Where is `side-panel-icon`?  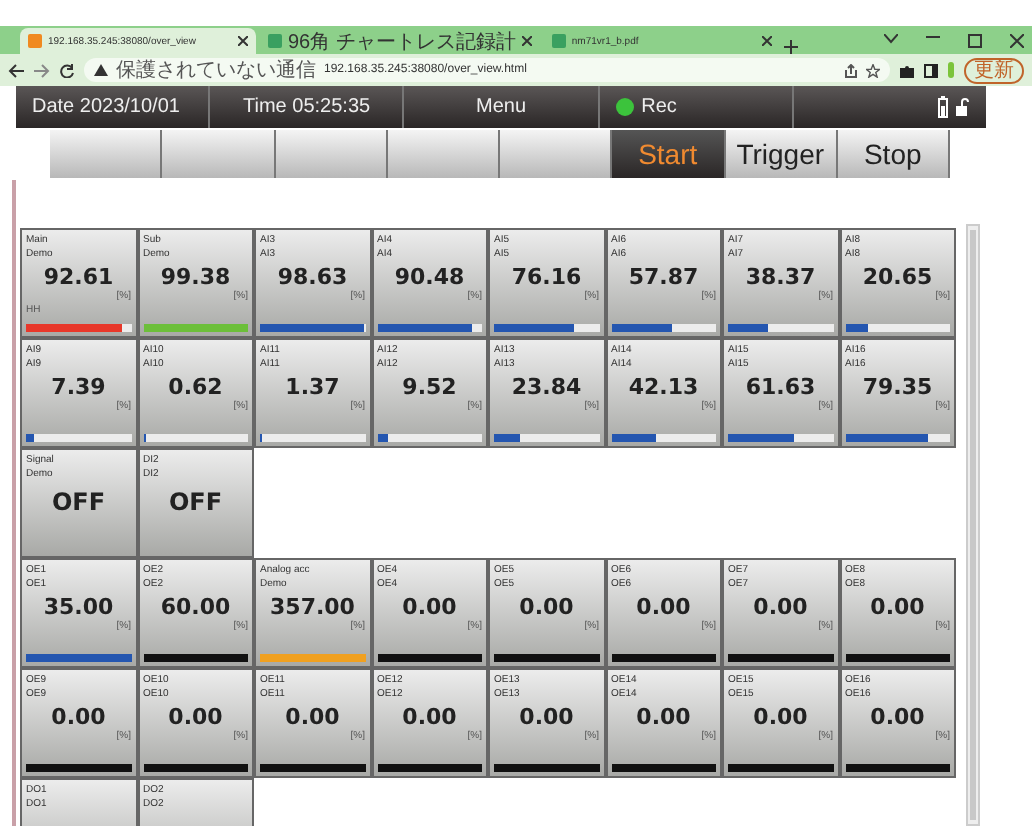 side-panel-icon is located at coordinates (931, 70).